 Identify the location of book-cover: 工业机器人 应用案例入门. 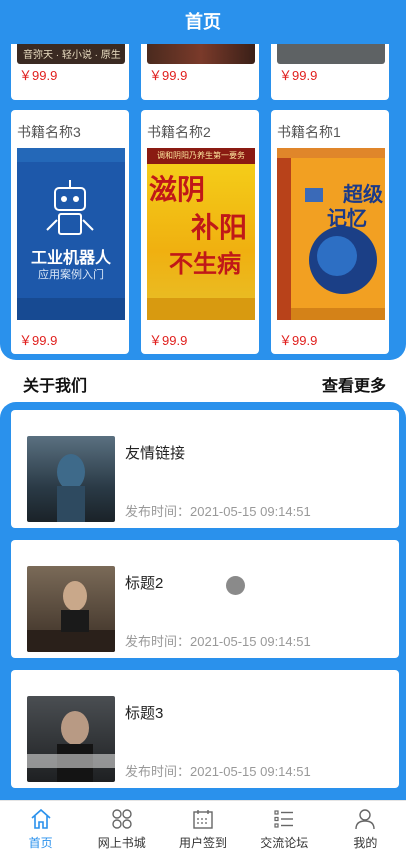
(71, 234).